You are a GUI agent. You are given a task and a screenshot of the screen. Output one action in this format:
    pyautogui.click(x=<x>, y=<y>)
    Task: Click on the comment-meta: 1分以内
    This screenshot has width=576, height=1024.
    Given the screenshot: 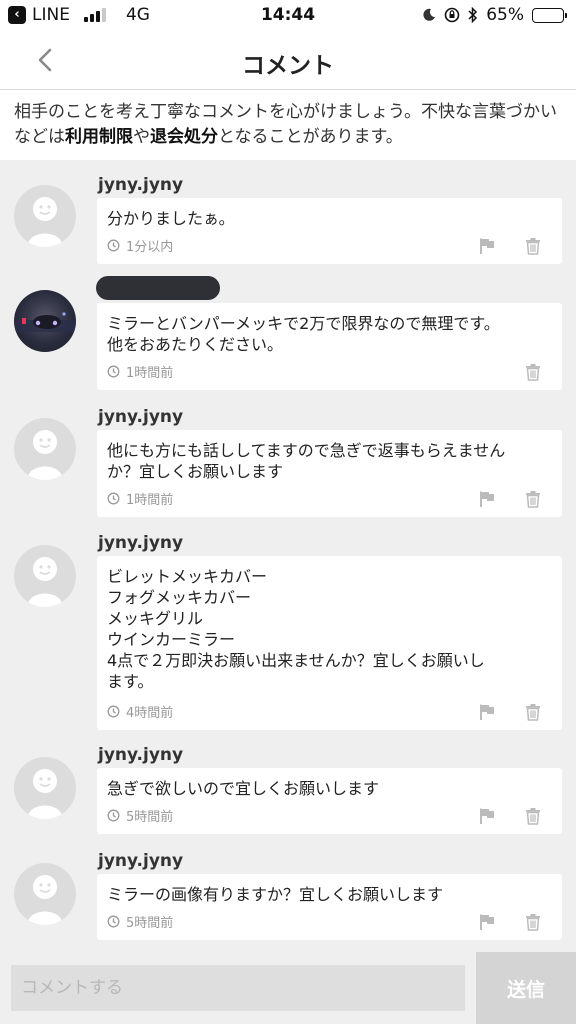 What is the action you would take?
    pyautogui.click(x=140, y=245)
    